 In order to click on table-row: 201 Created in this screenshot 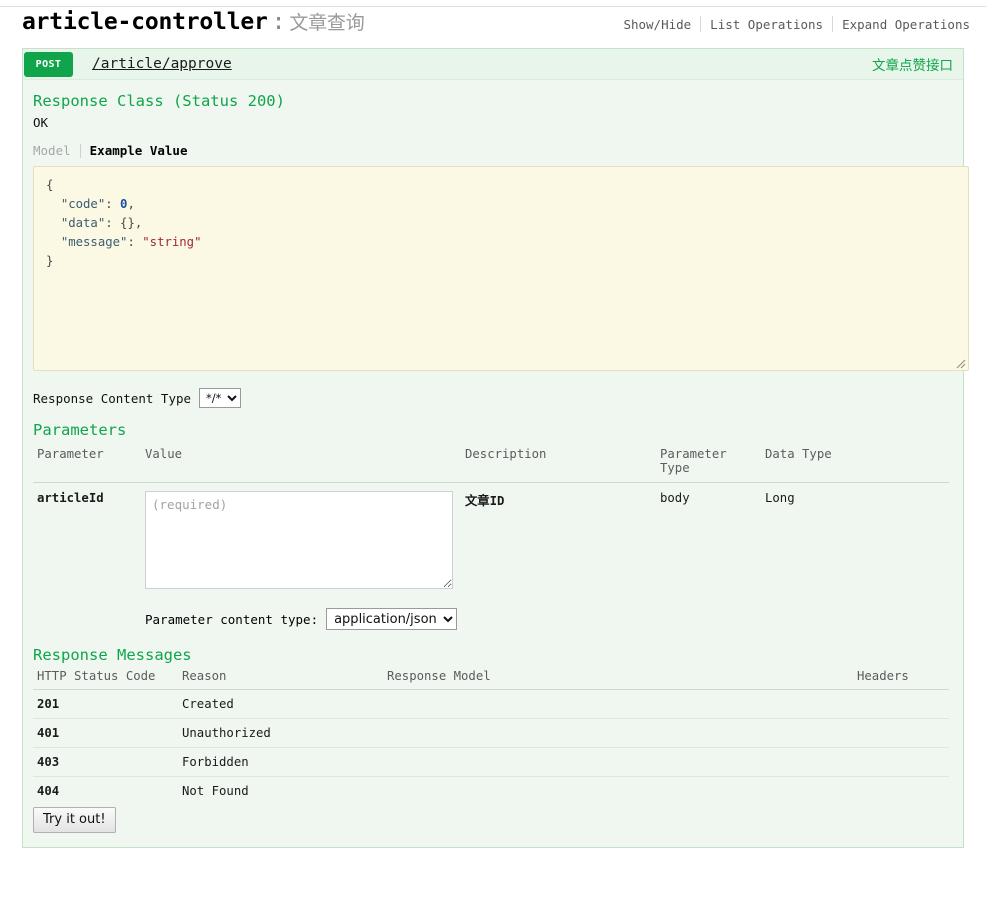, I will do `click(491, 704)`.